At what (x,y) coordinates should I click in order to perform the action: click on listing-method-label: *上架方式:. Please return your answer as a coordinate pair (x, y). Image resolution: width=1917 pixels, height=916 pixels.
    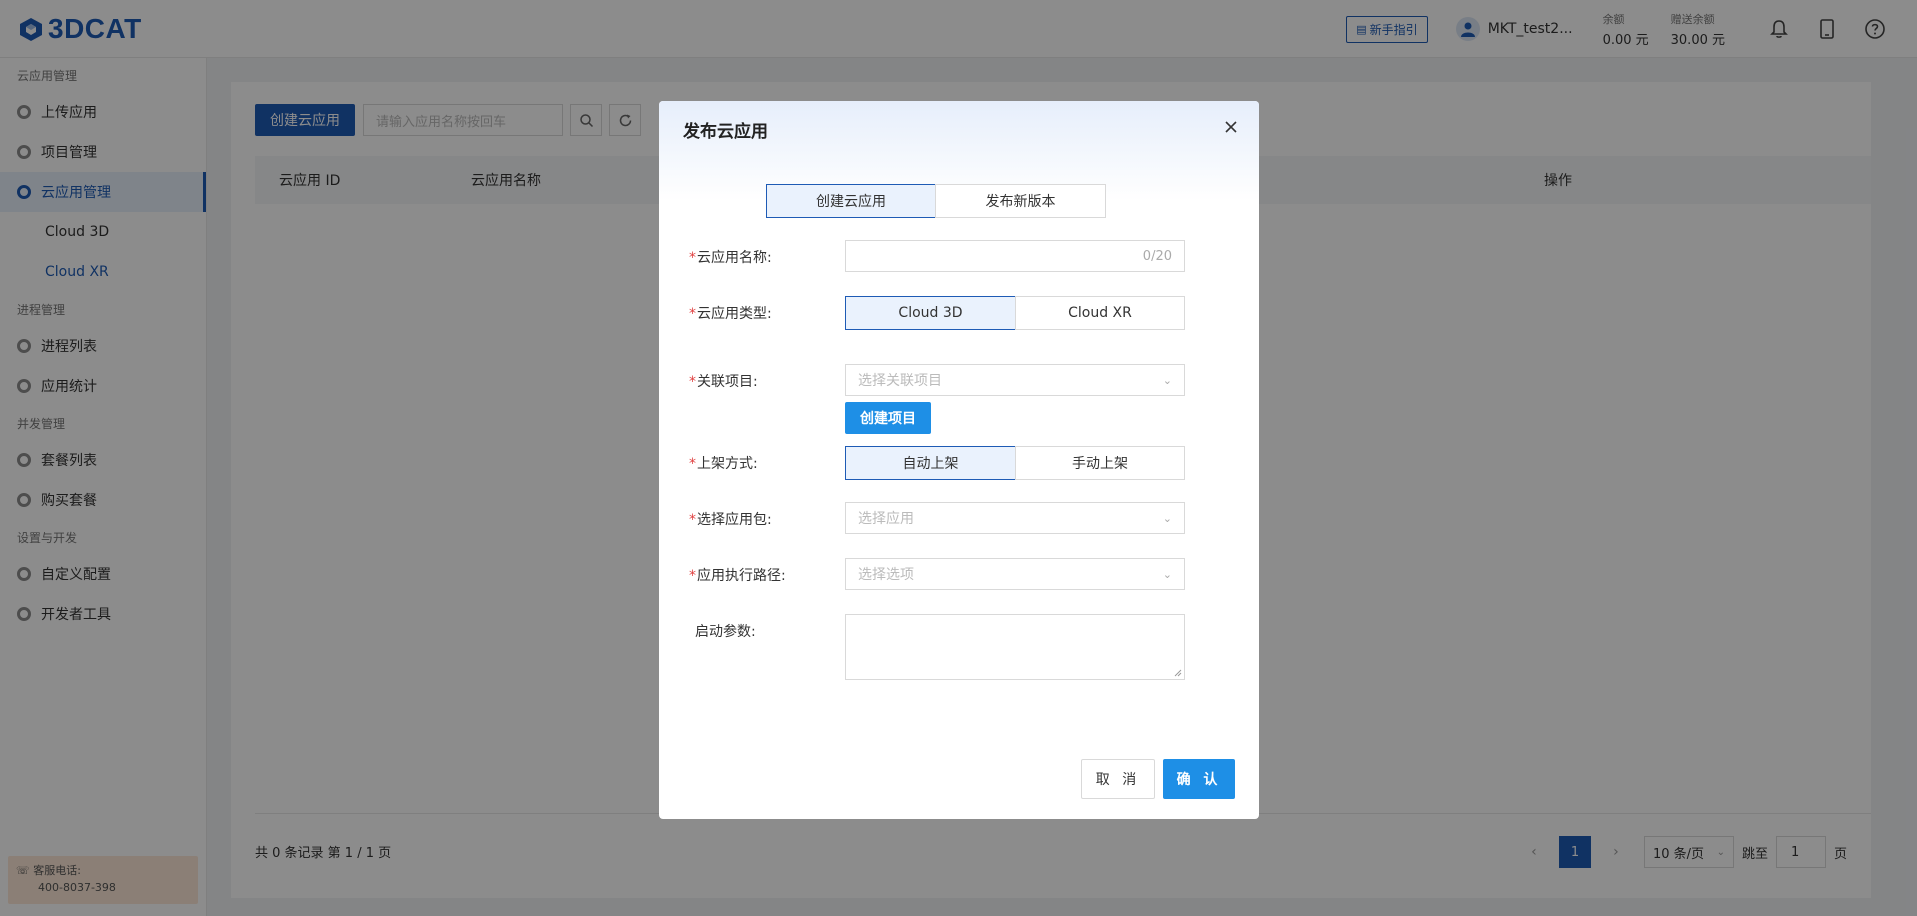
    Looking at the image, I should click on (723, 464).